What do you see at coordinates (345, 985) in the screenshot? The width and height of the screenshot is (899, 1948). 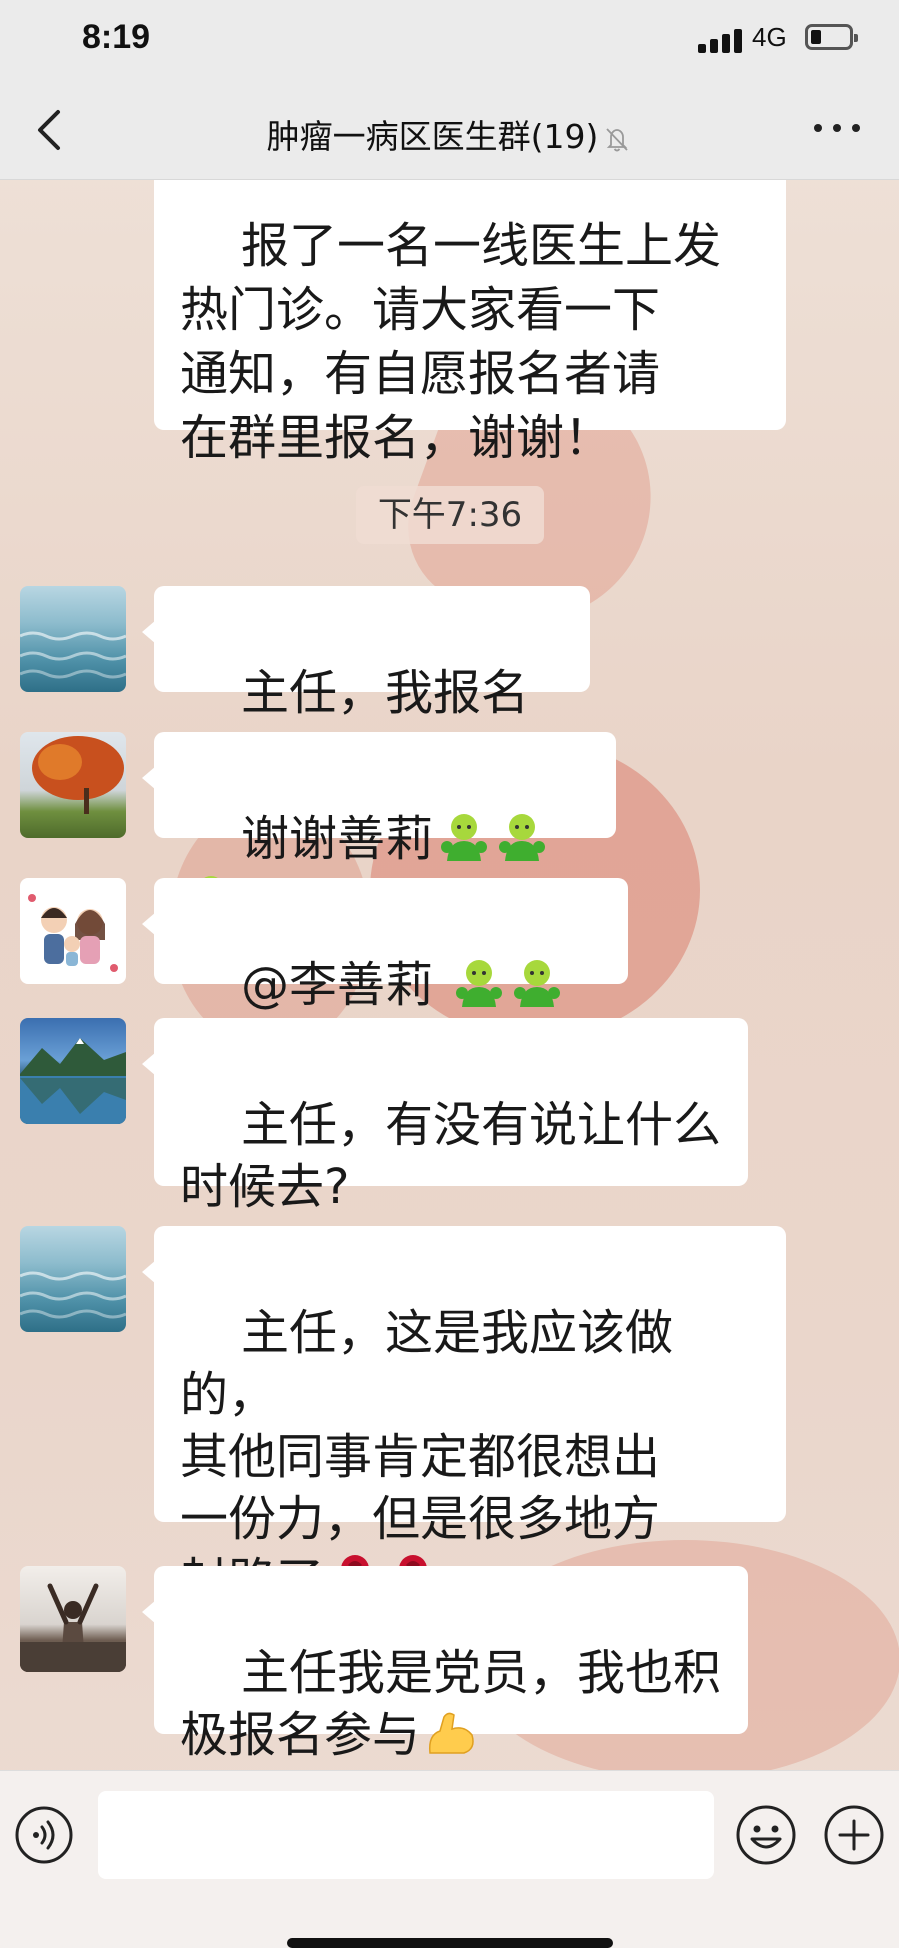 I see `message-text: @李善莉` at bounding box center [345, 985].